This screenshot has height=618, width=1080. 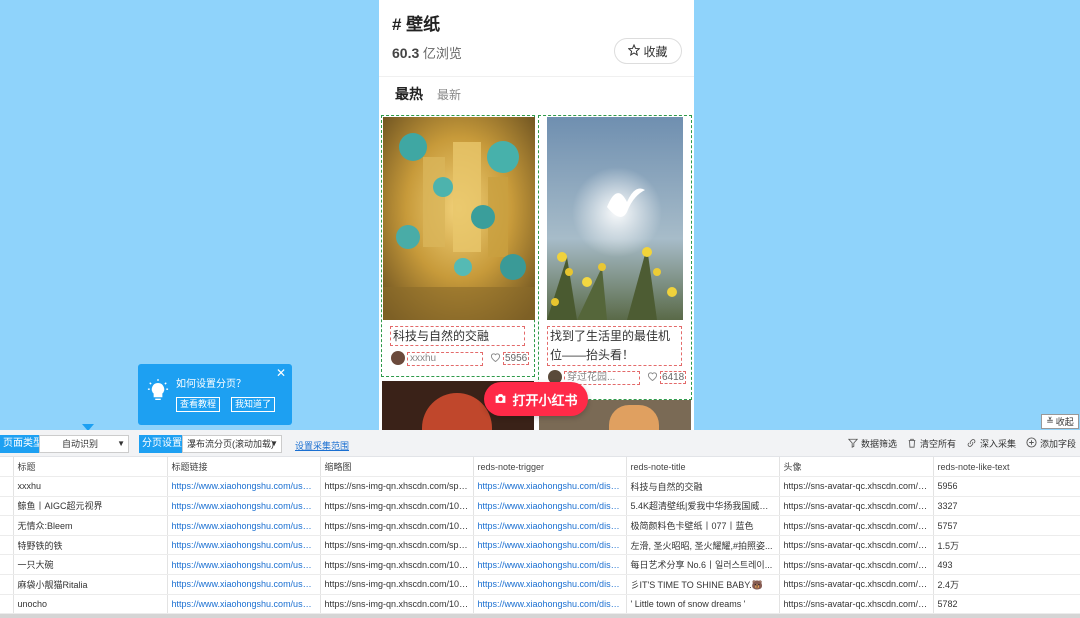 I want to click on filter-button: 数据筛选, so click(x=872, y=443).